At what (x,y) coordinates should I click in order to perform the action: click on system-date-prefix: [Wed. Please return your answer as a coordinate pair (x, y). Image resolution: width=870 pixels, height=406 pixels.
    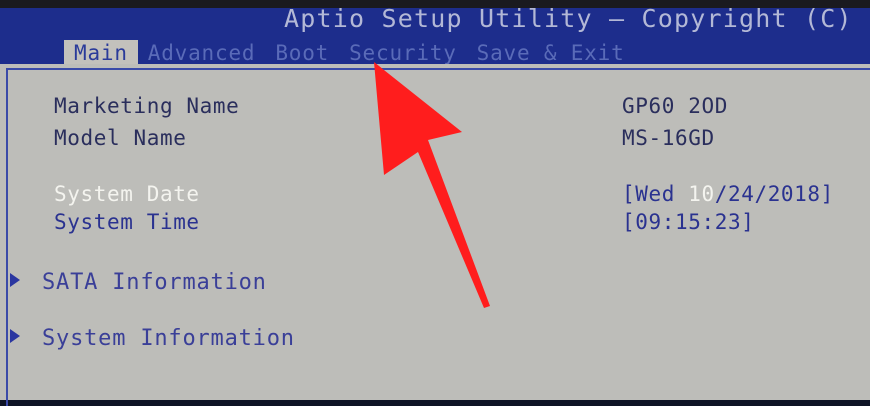
    Looking at the image, I should click on (655, 194).